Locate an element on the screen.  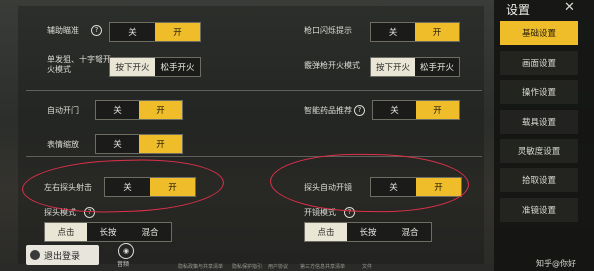
sidebar-item-vehicle: 载具设置 is located at coordinates (539, 122).